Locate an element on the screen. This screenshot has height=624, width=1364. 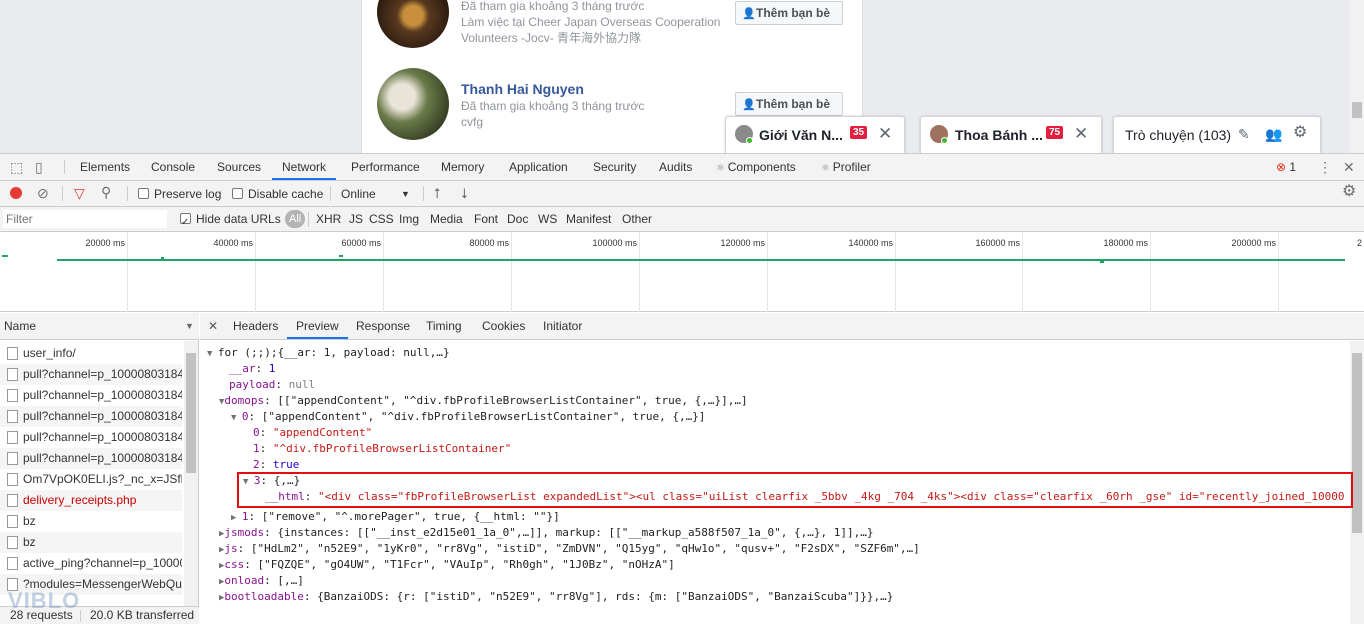
timeline-tick: 180000 ms is located at coordinates (1125, 243).